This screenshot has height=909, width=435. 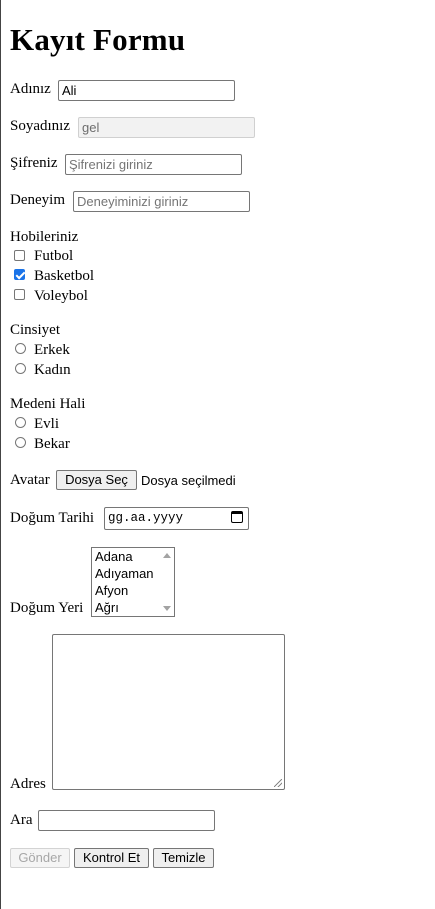 I want to click on dogum-yeri-select: Adana Adıyaman Afyon Ağrı, so click(x=133, y=582).